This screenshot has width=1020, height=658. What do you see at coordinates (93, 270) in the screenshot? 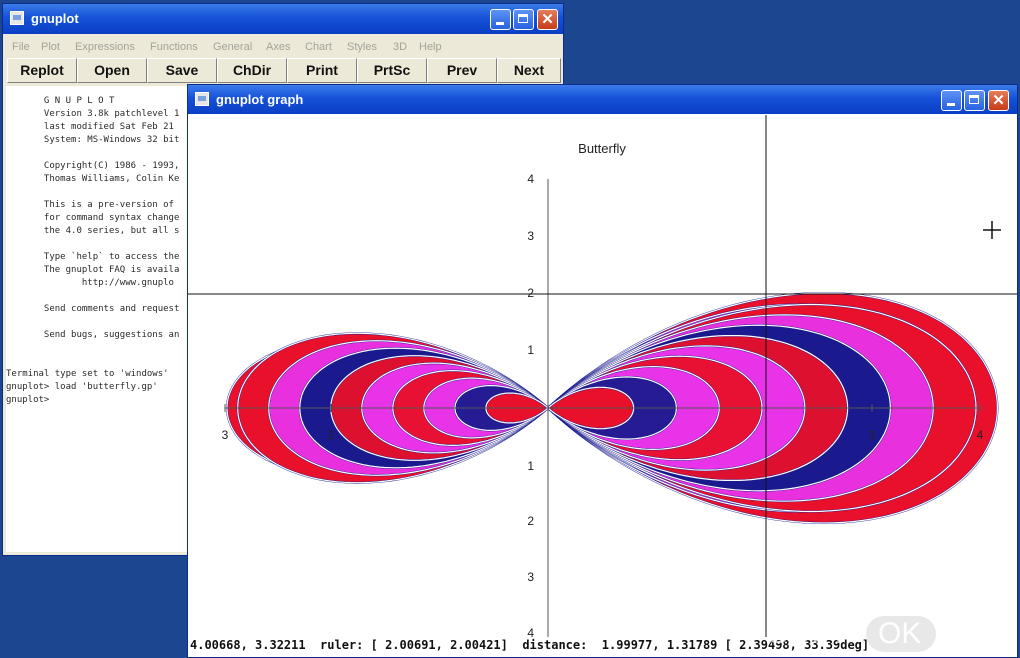
I see `console-line: The gnuplot FAQ is availa` at bounding box center [93, 270].